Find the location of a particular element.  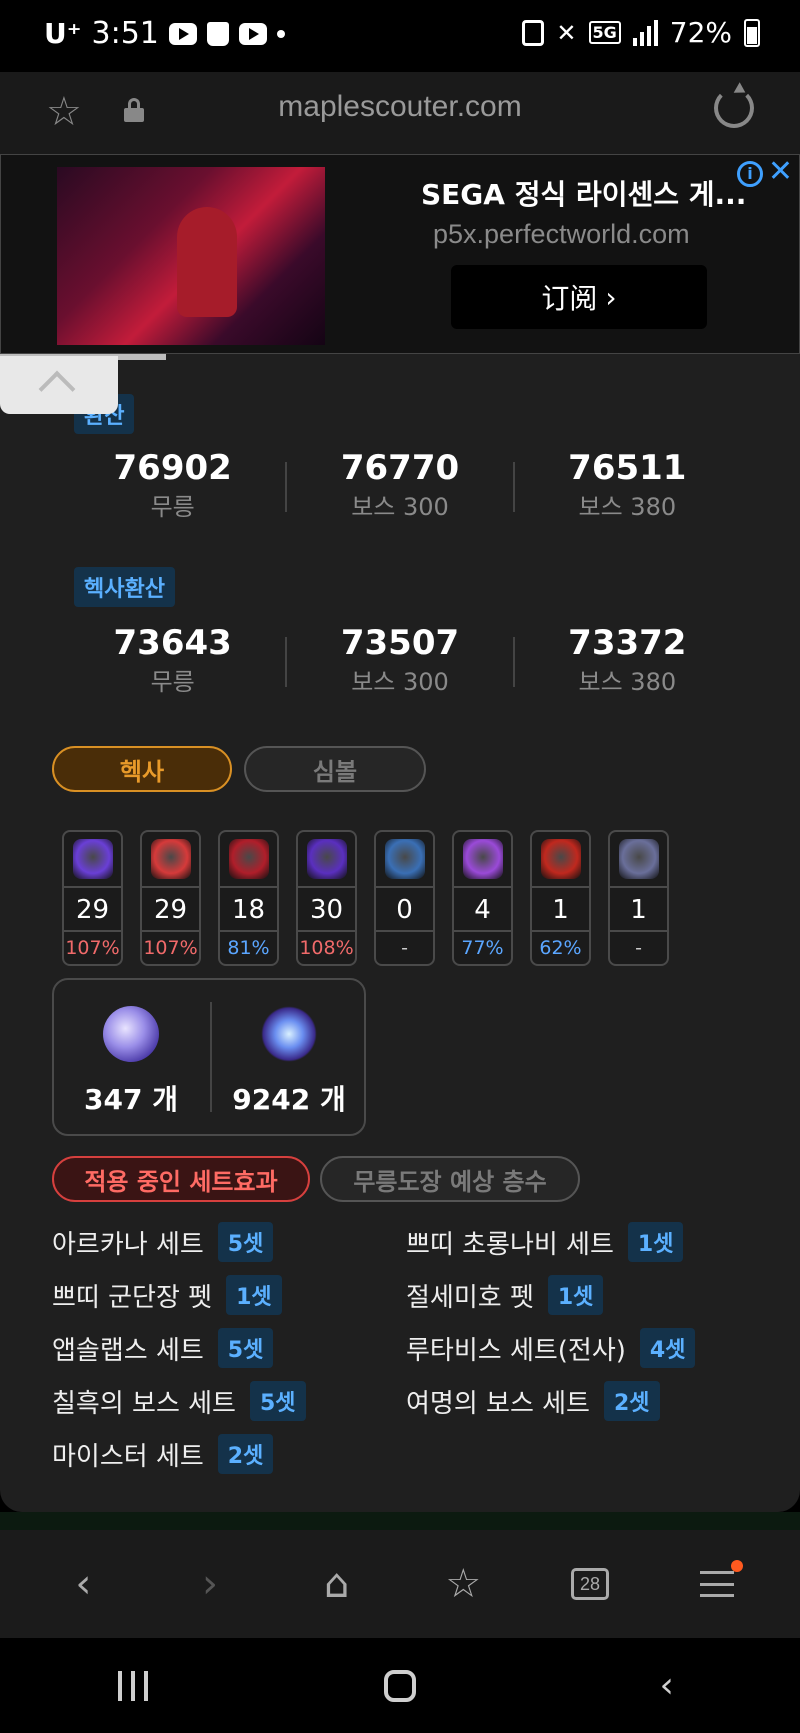

tab-mureung-floor-prediction: 무릉도장 예상 층수 is located at coordinates (450, 1179).